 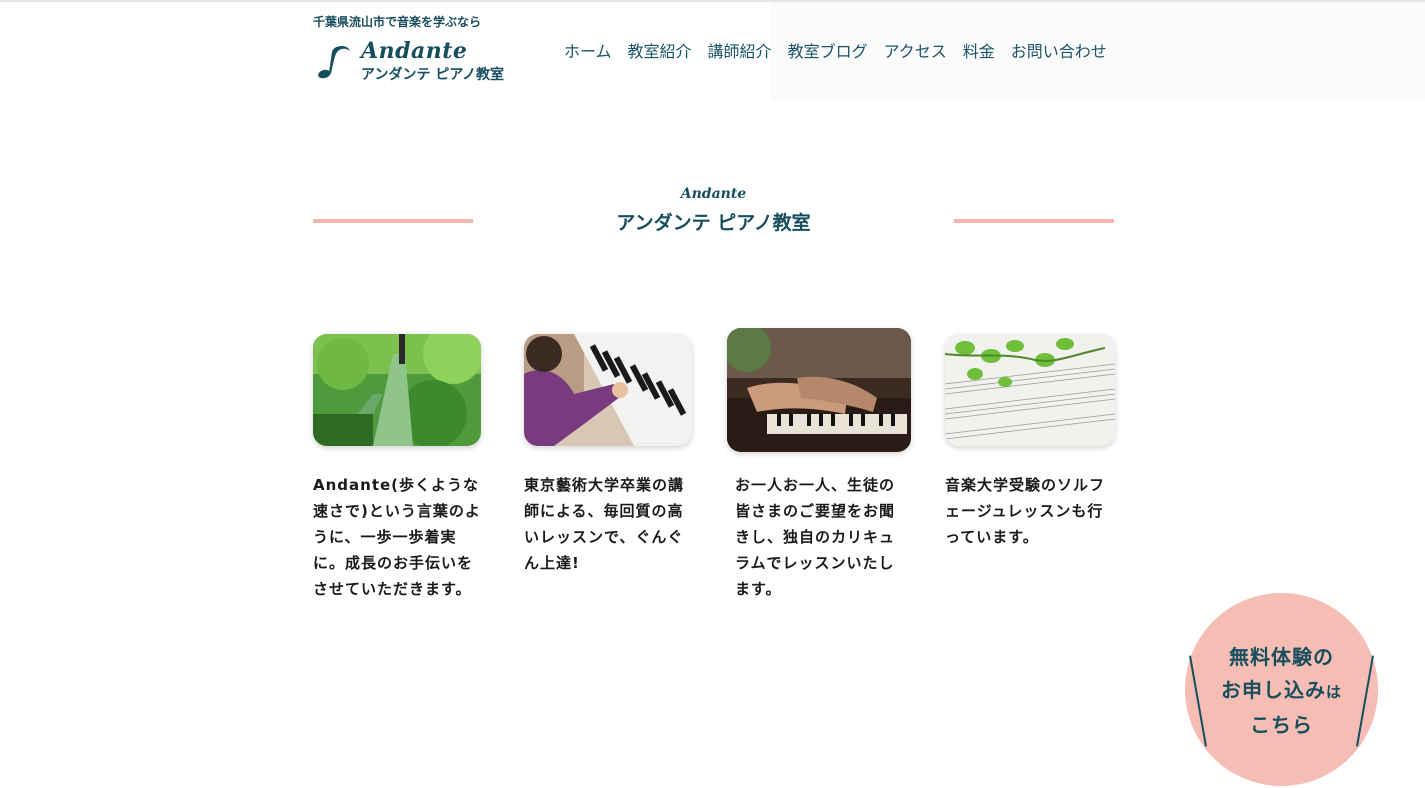 I want to click on cta-line-1: 無料体験の, so click(x=1281, y=657).